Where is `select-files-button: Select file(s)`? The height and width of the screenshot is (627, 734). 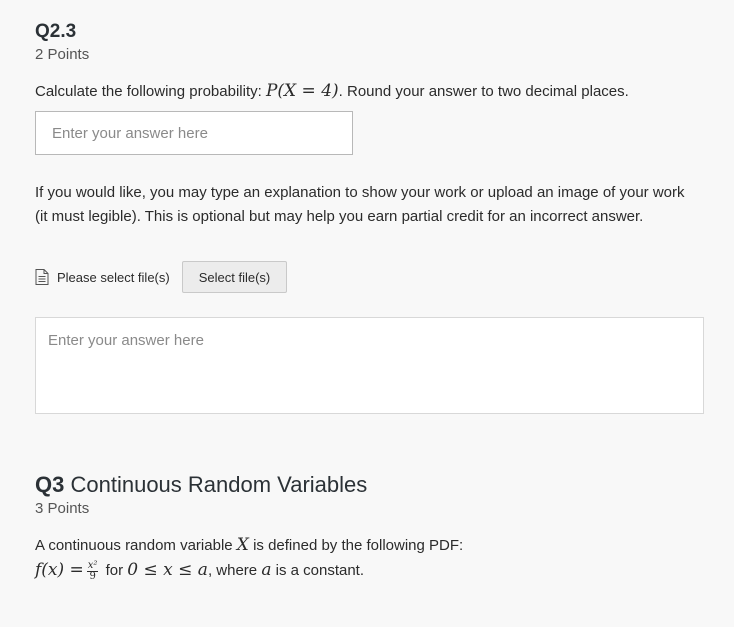 select-files-button: Select file(s) is located at coordinates (234, 277).